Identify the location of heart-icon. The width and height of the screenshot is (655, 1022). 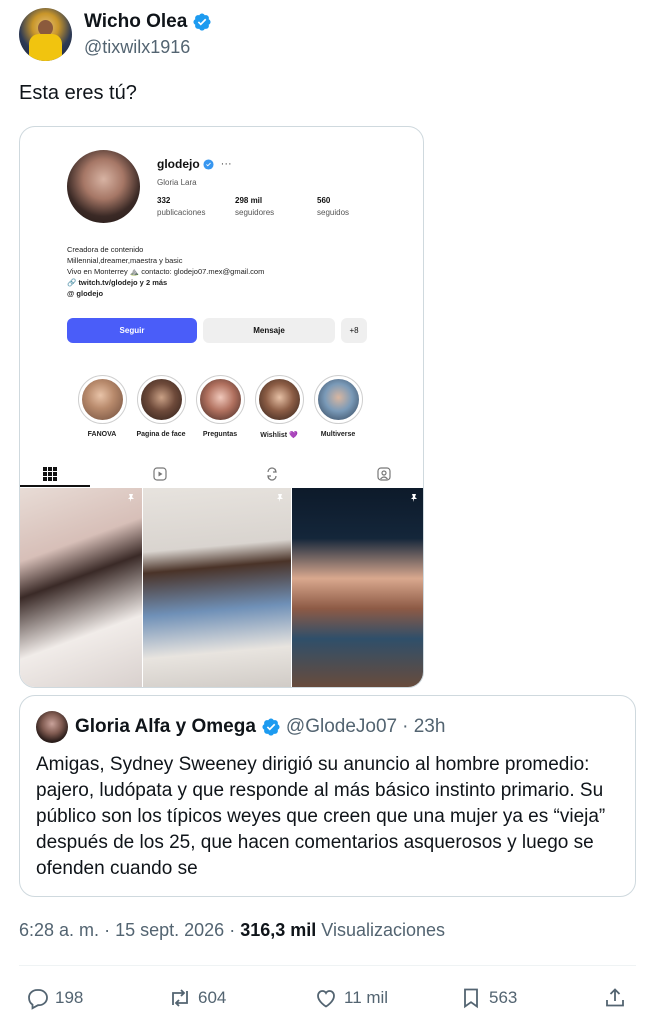
(326, 999).